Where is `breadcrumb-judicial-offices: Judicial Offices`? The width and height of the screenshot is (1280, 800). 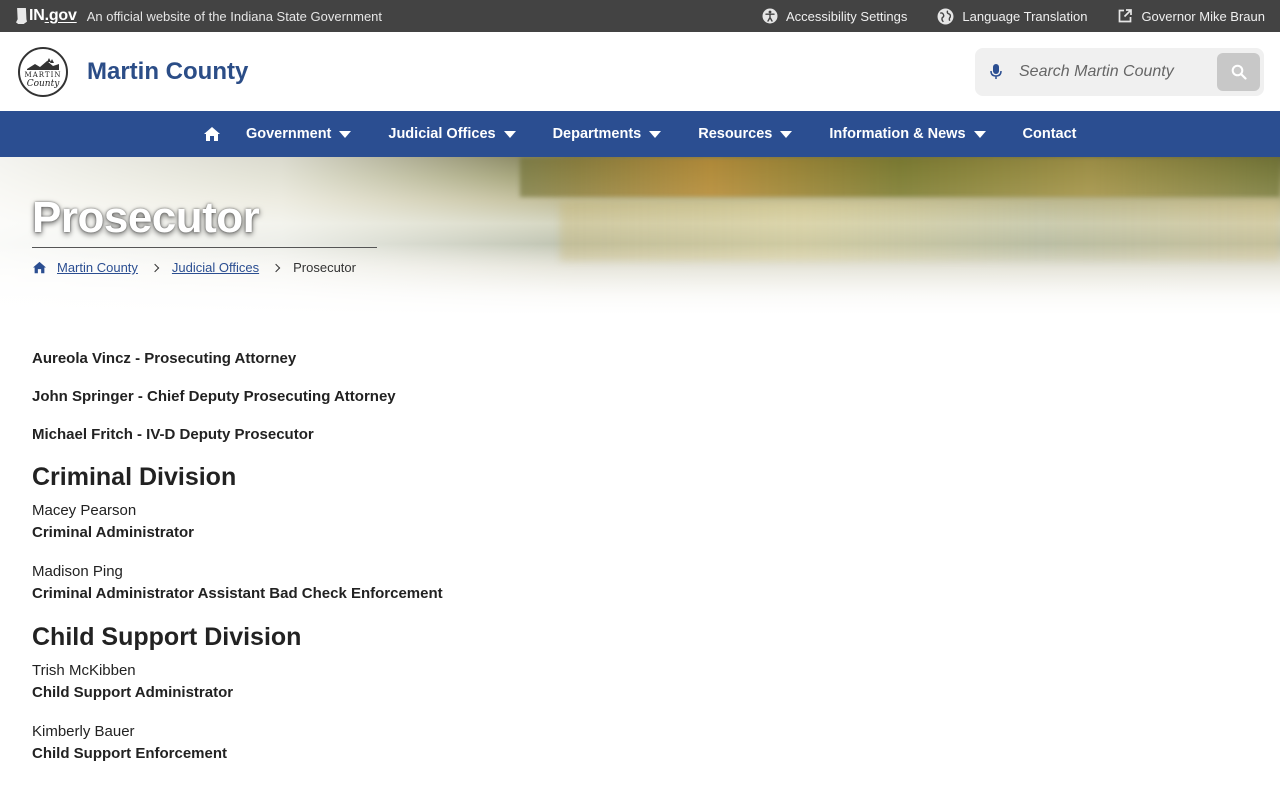 breadcrumb-judicial-offices: Judicial Offices is located at coordinates (215, 267).